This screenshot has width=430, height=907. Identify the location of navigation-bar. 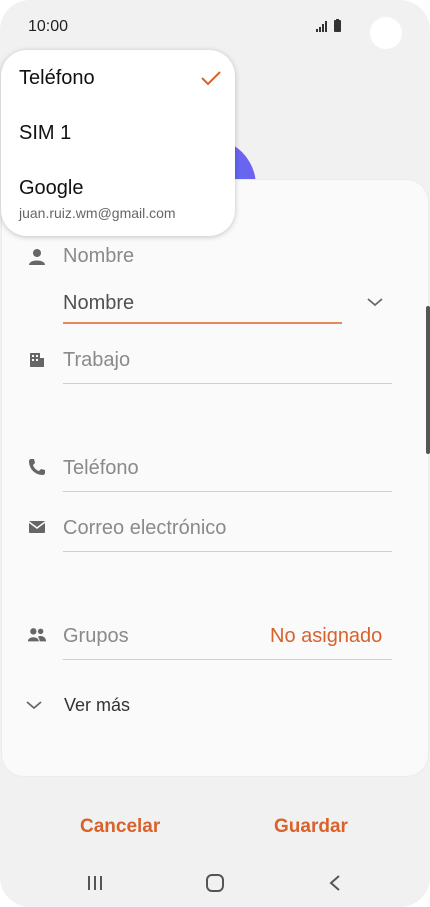
(215, 883).